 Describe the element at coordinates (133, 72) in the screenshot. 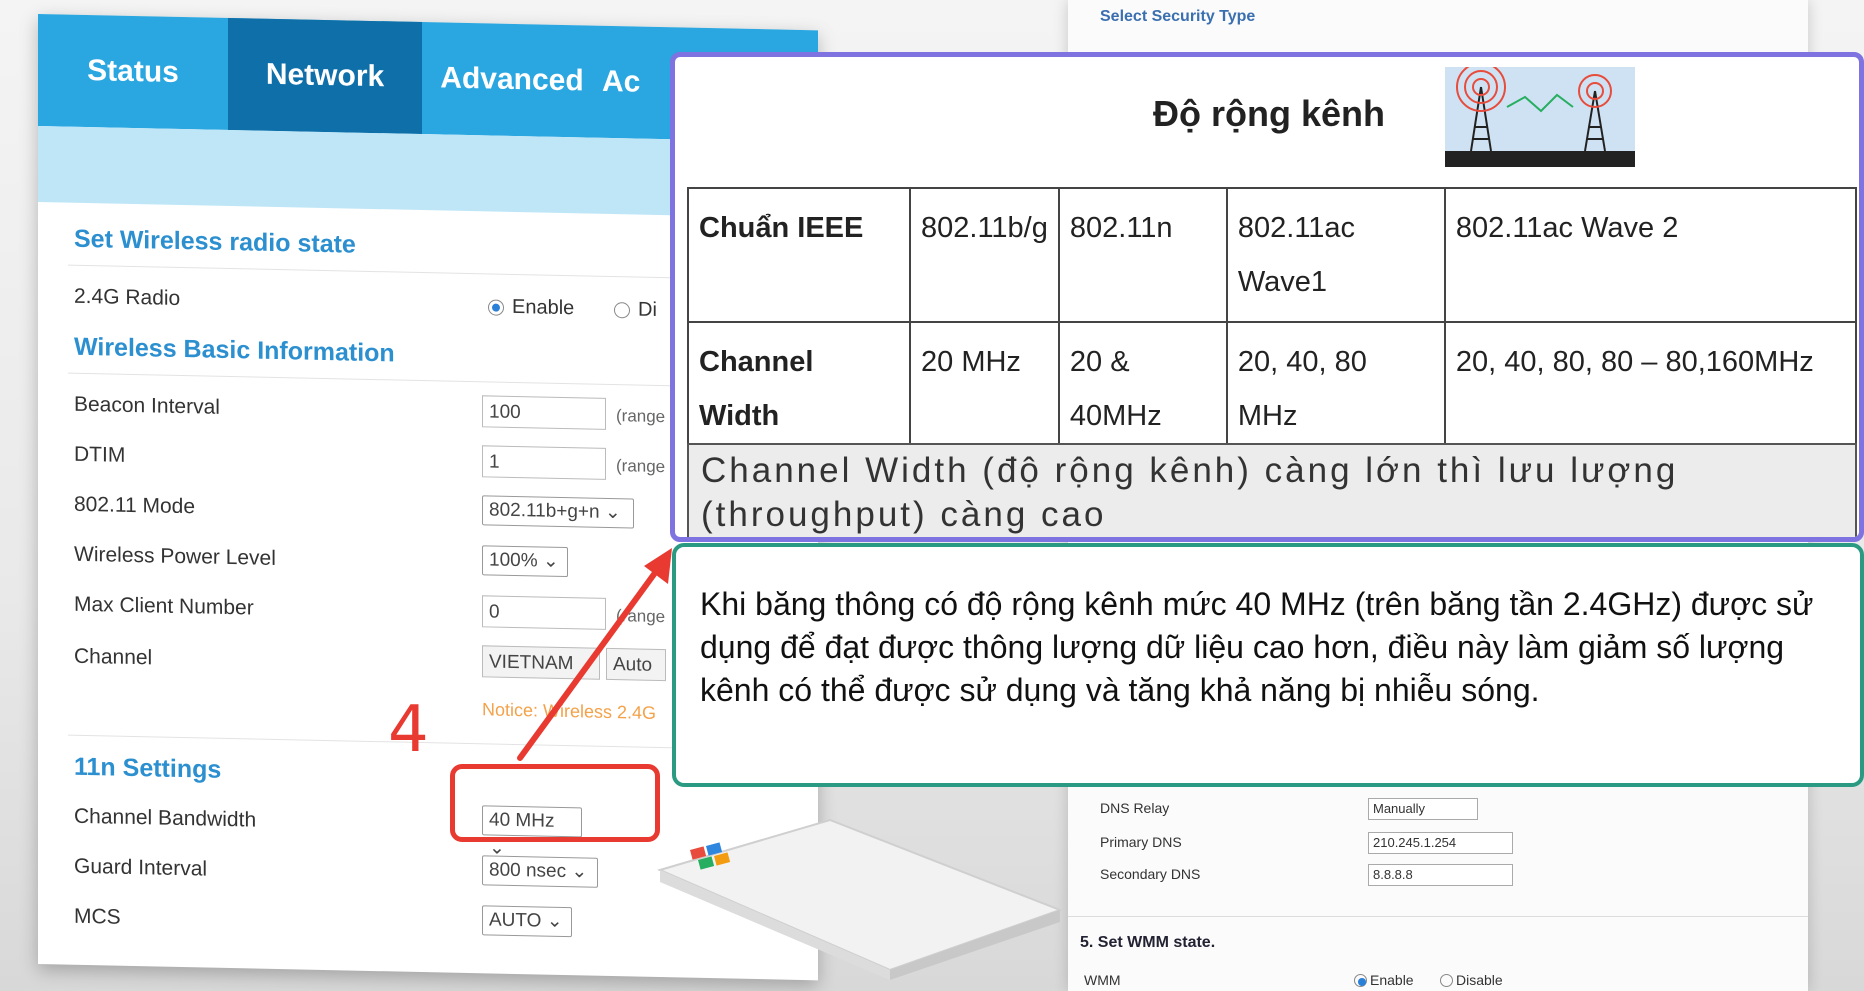

I see `tab-status: Status` at that location.